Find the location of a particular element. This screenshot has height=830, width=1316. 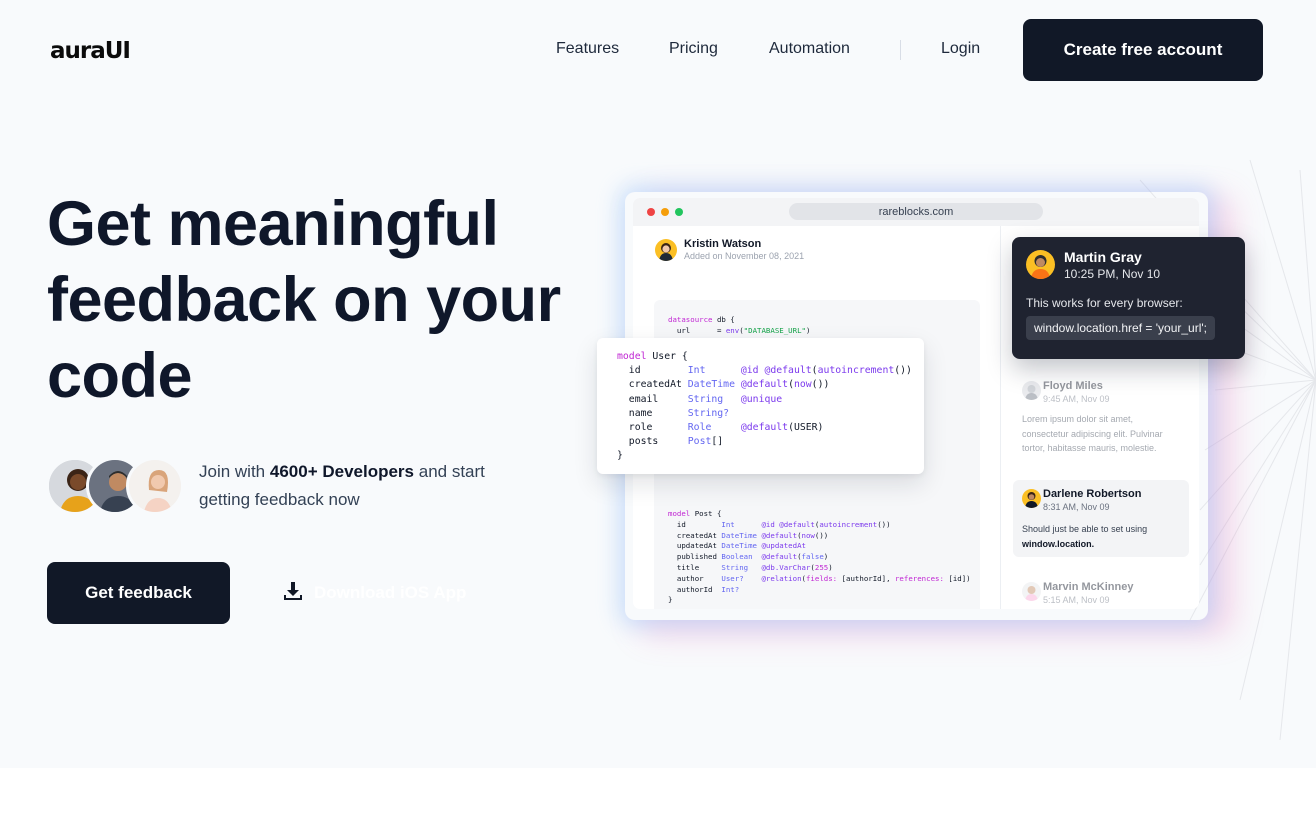

address-bar: rareblocks.com is located at coordinates (916, 211).